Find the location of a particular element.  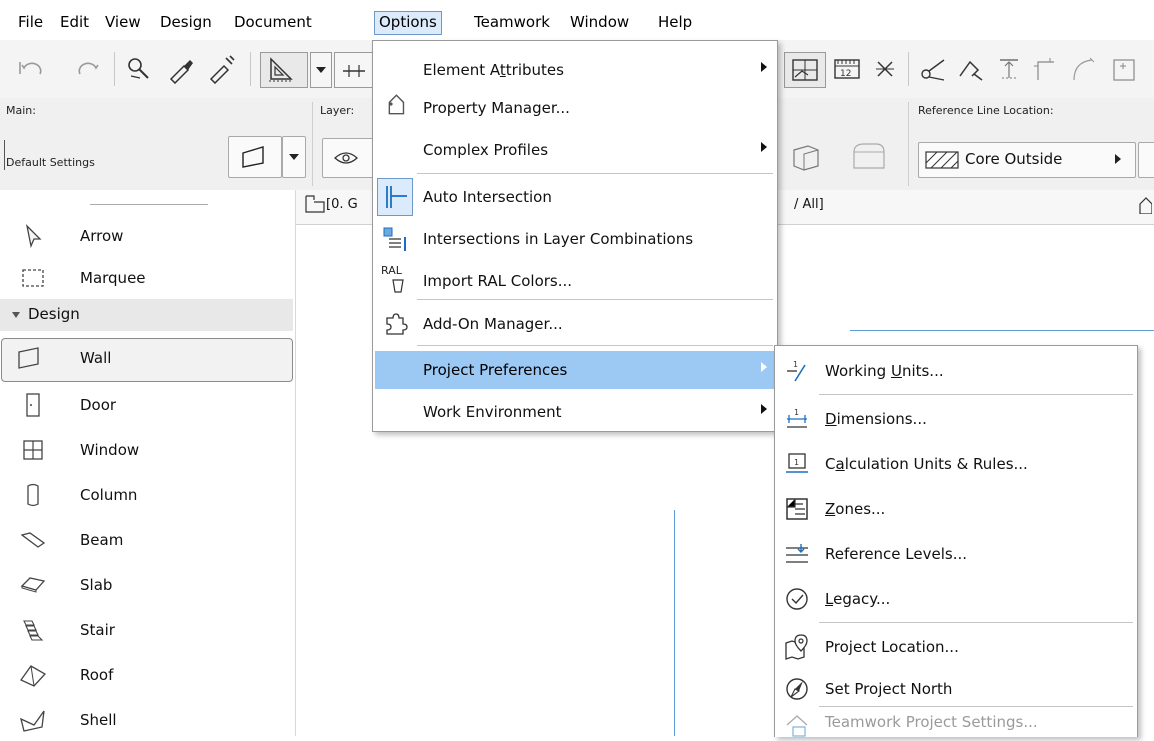

layer-label: Layer: is located at coordinates (337, 110).